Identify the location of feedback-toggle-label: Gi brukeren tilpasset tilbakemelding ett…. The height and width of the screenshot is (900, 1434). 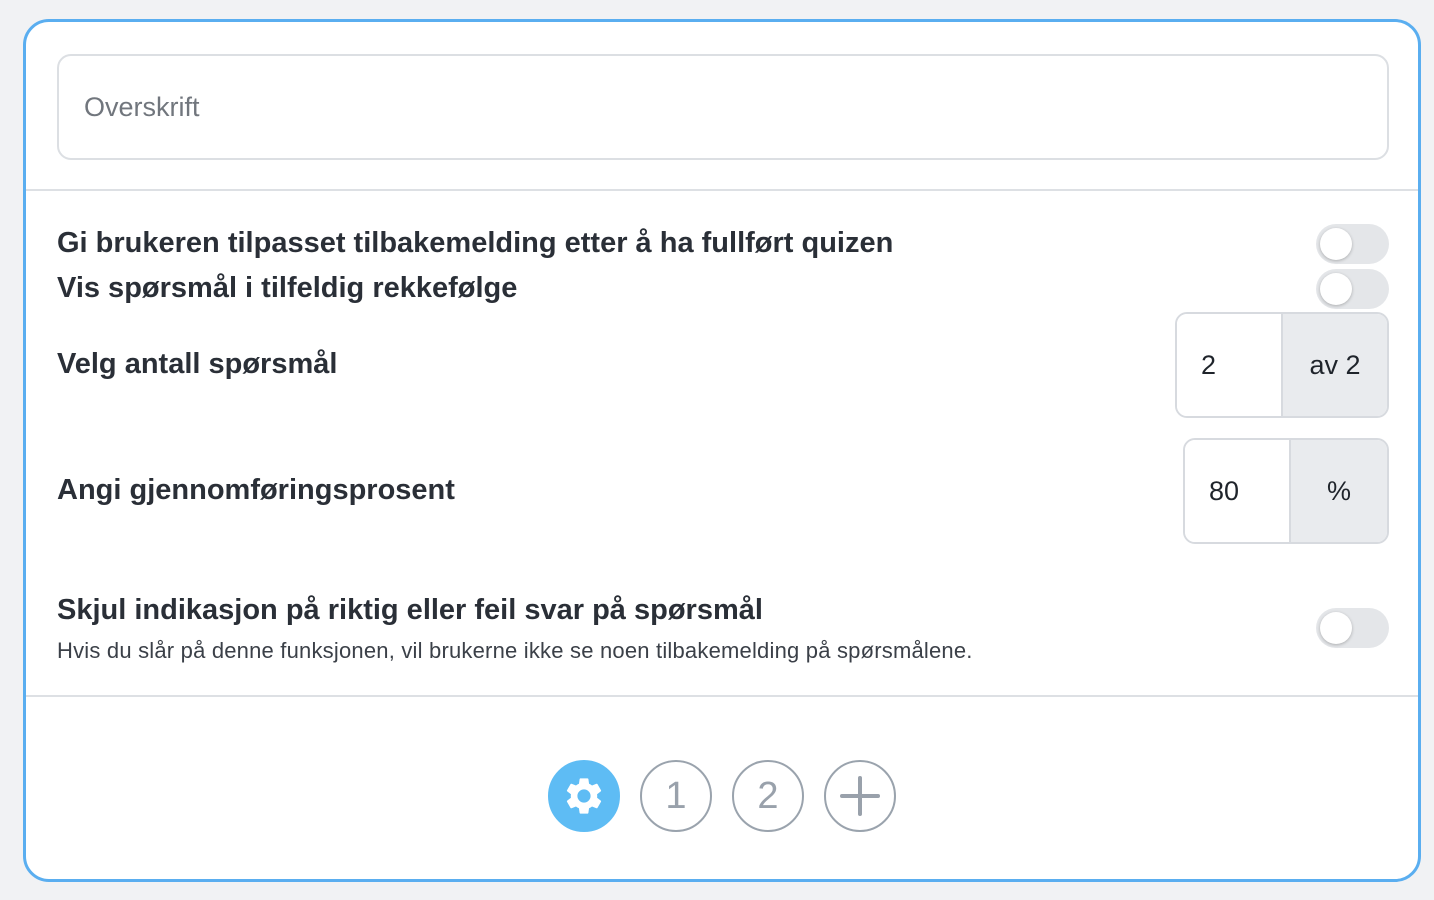
(475, 243).